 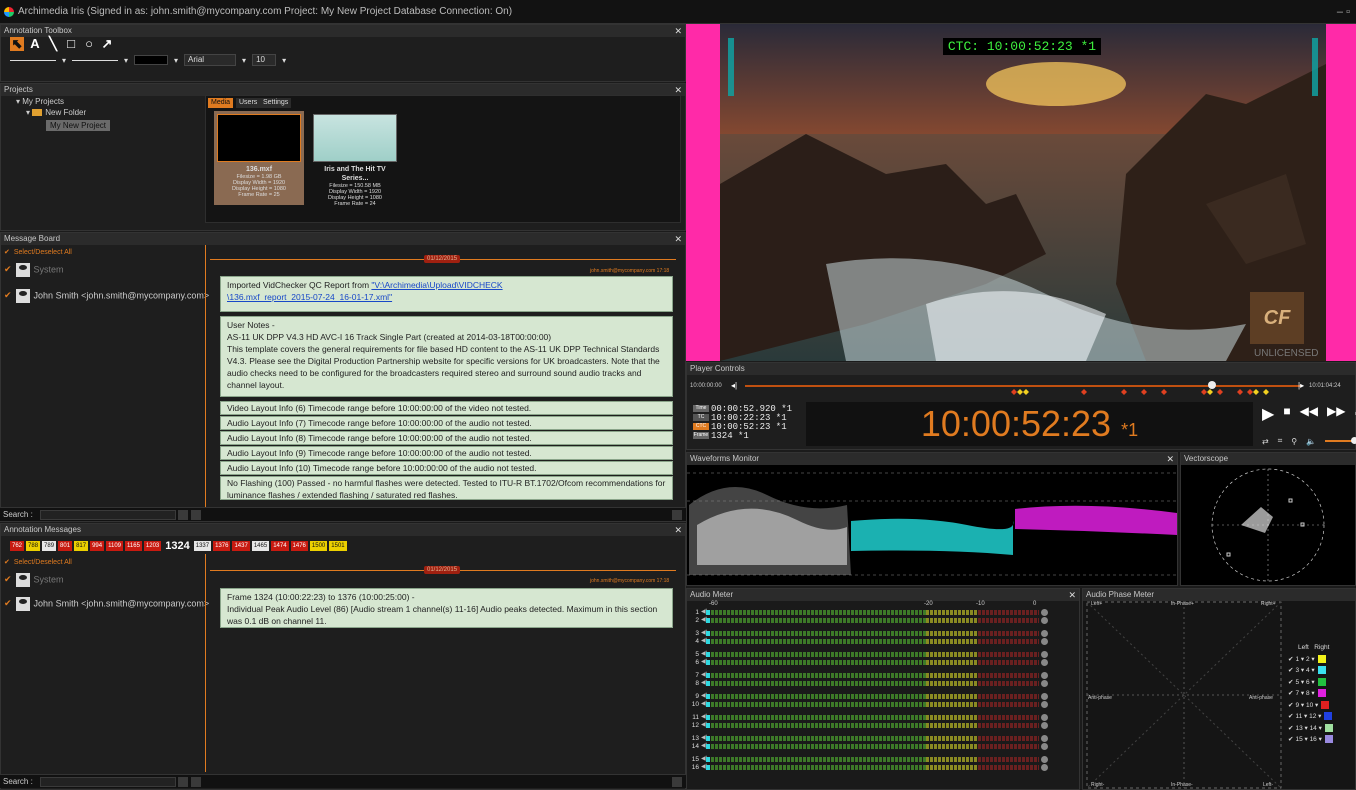 I want to click on volume-icon: 🔈, so click(x=1311, y=441).